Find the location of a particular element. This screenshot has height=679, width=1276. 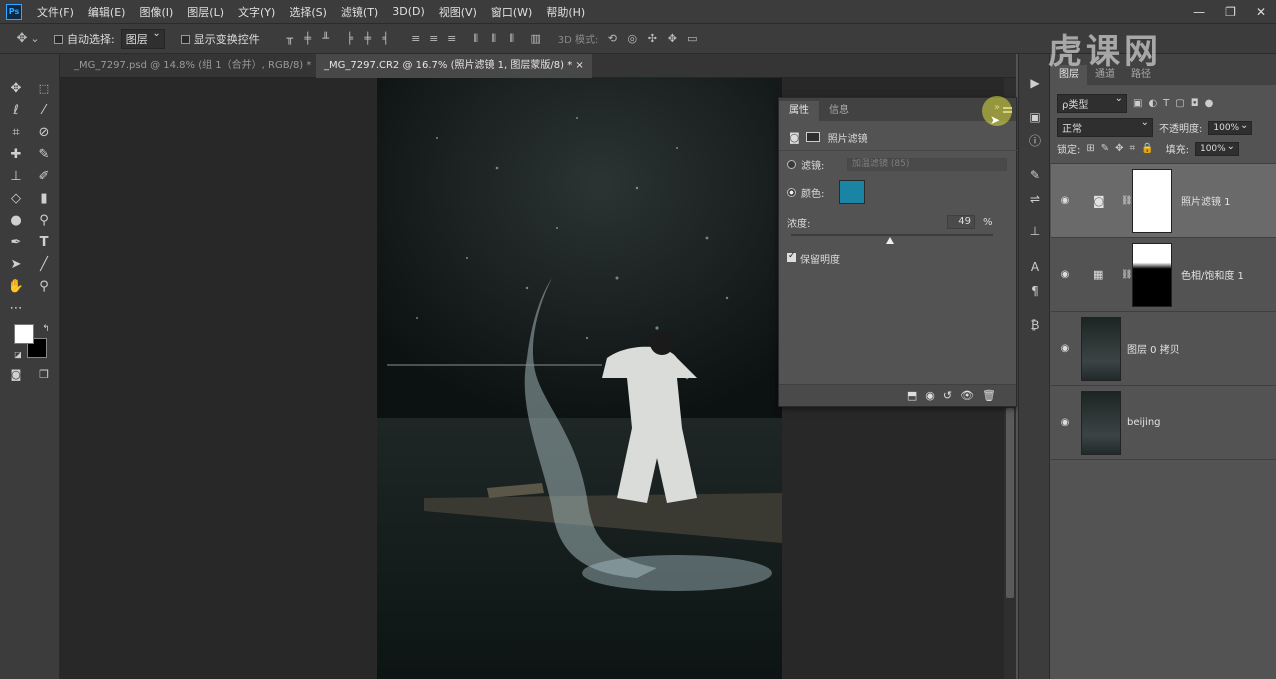

3d-roll-icon: ◎ is located at coordinates (632, 38).